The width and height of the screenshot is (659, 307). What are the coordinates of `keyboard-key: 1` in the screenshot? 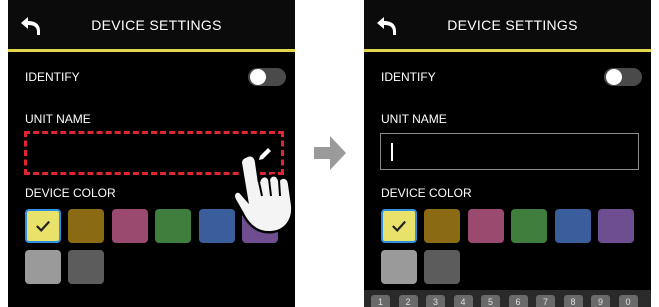 It's located at (380, 301).